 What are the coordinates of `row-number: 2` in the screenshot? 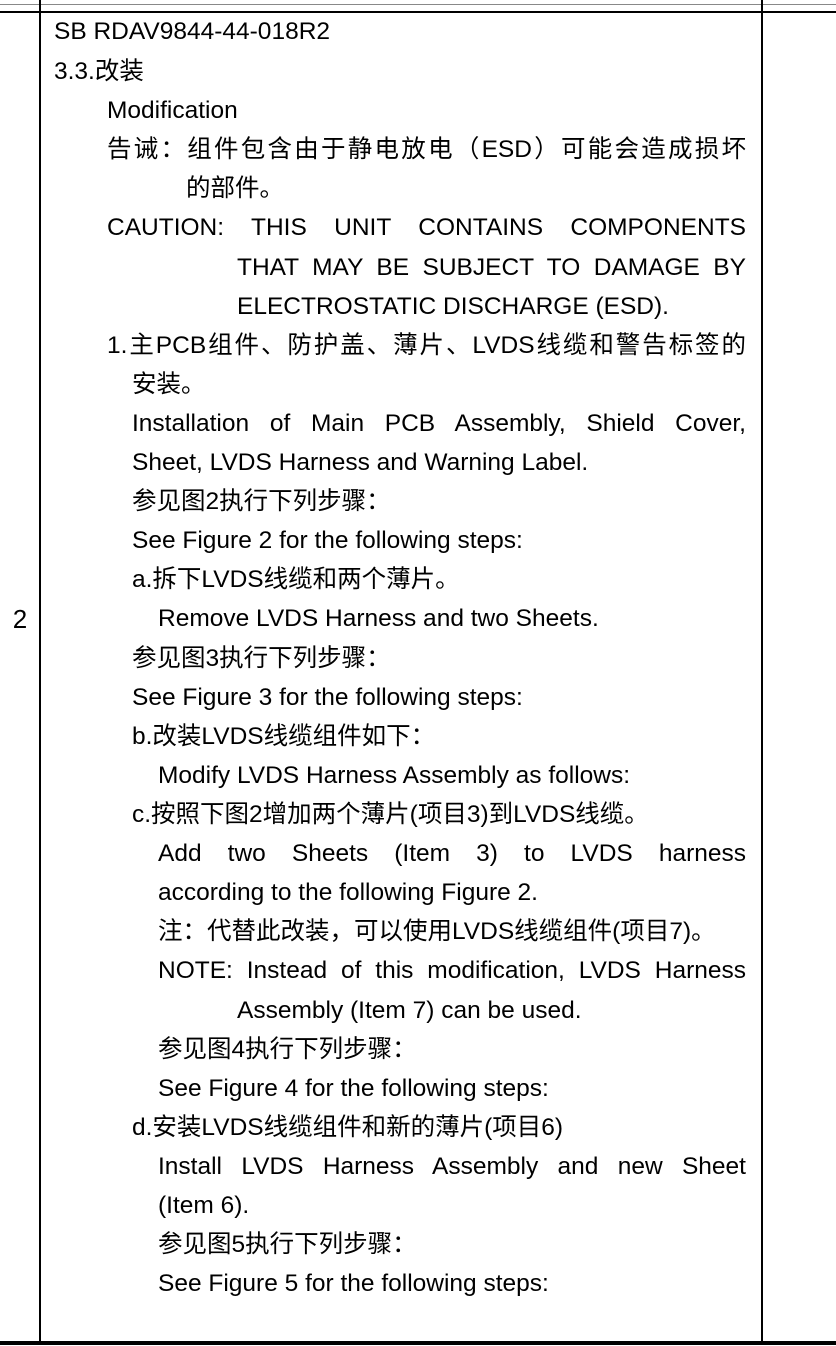 It's located at (20, 619).